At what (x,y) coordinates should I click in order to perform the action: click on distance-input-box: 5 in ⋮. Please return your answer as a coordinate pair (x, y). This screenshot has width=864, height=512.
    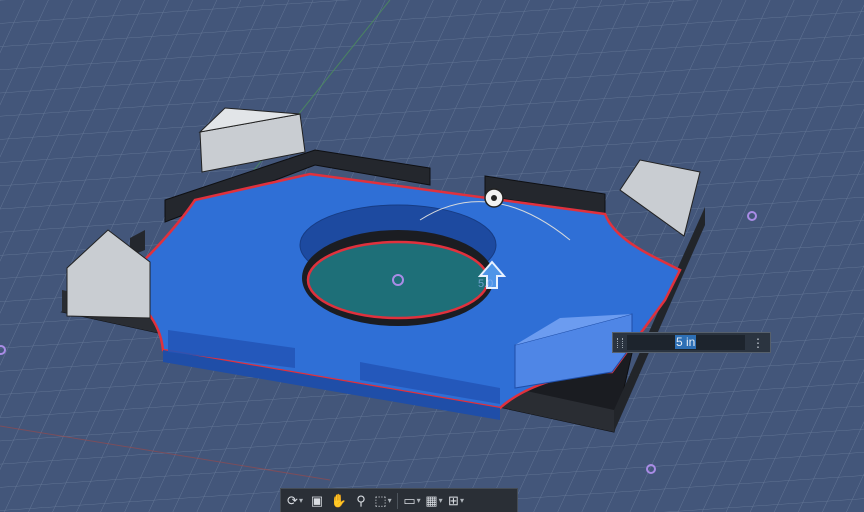
    Looking at the image, I should click on (691, 342).